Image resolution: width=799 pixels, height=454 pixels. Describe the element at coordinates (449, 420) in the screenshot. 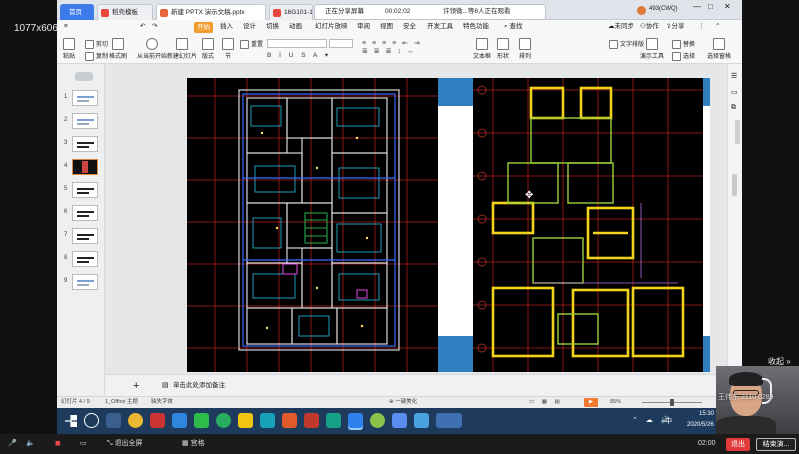

I see `wide-app-icon` at that location.